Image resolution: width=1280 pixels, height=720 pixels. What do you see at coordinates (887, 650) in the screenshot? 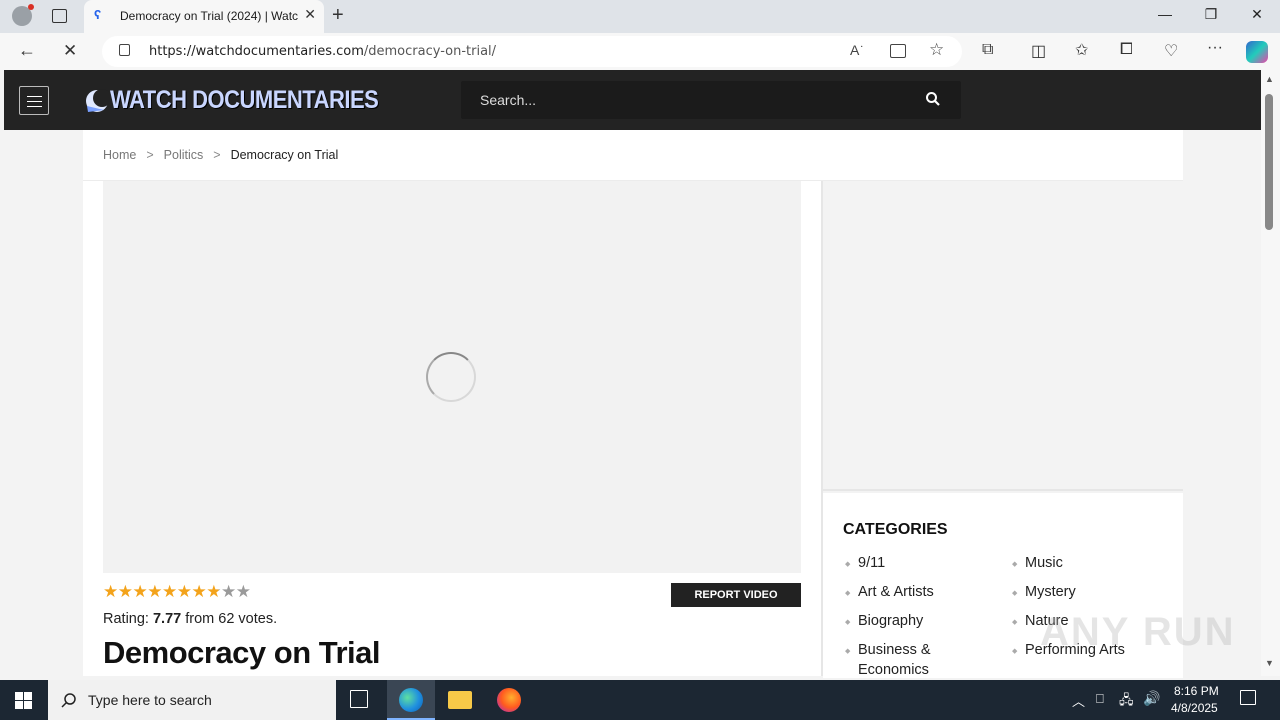
I see `category-link: Business &` at bounding box center [887, 650].